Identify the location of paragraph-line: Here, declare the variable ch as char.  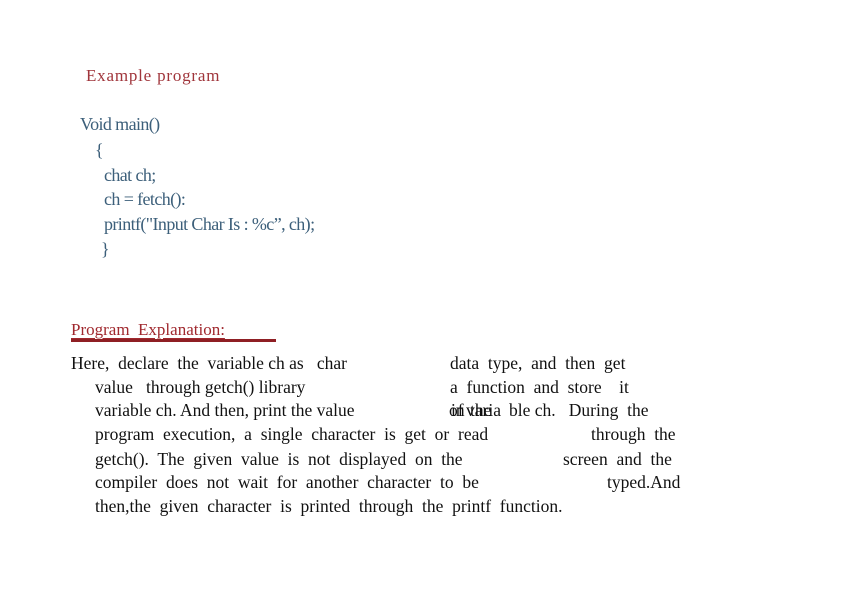
(209, 363).